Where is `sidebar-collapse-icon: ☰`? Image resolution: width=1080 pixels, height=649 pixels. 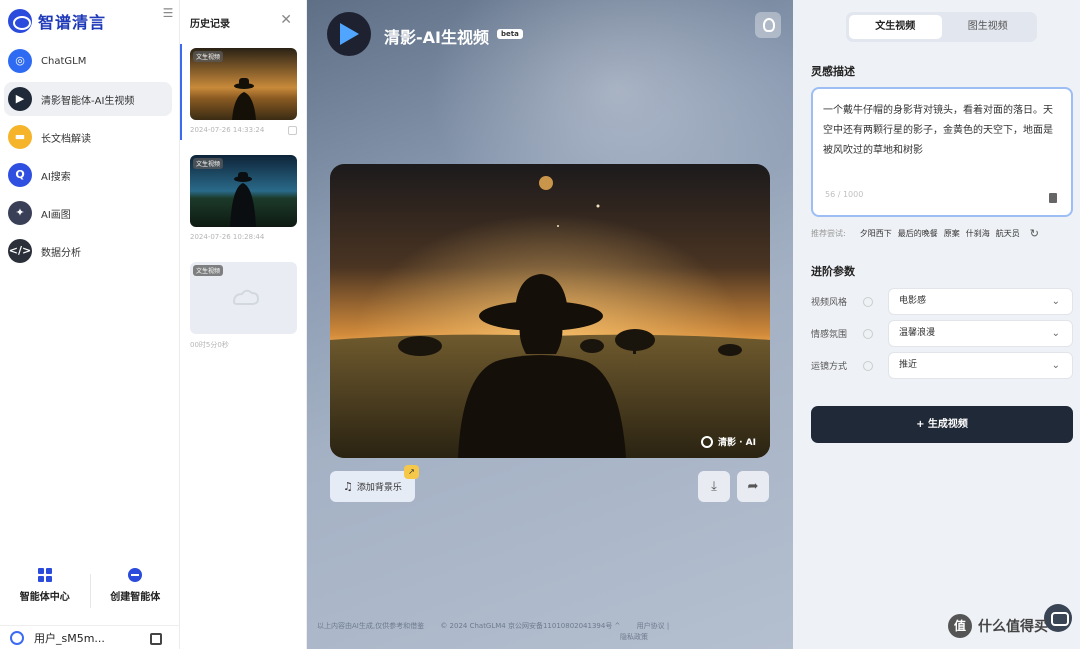 sidebar-collapse-icon: ☰ is located at coordinates (168, 13).